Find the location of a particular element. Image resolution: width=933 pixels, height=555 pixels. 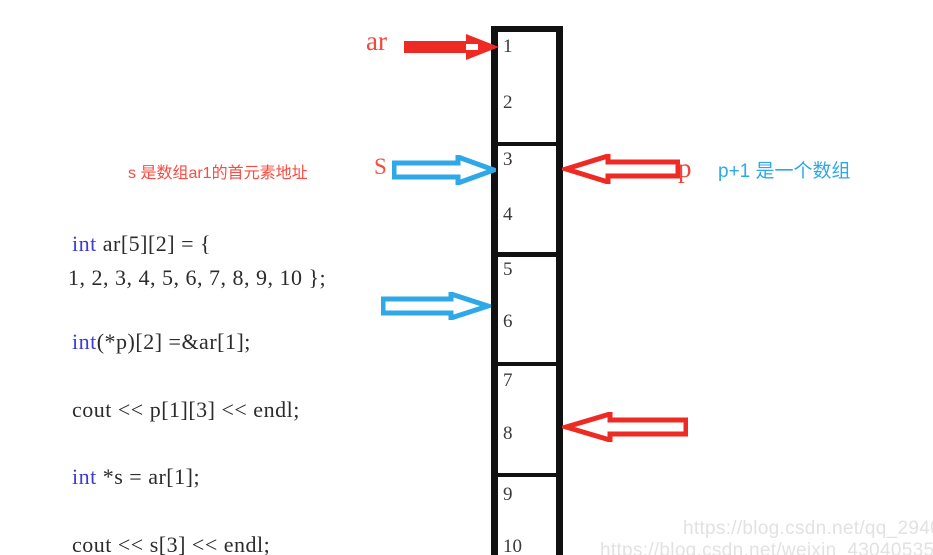

memory-cell: 1 is located at coordinates (527, 62).